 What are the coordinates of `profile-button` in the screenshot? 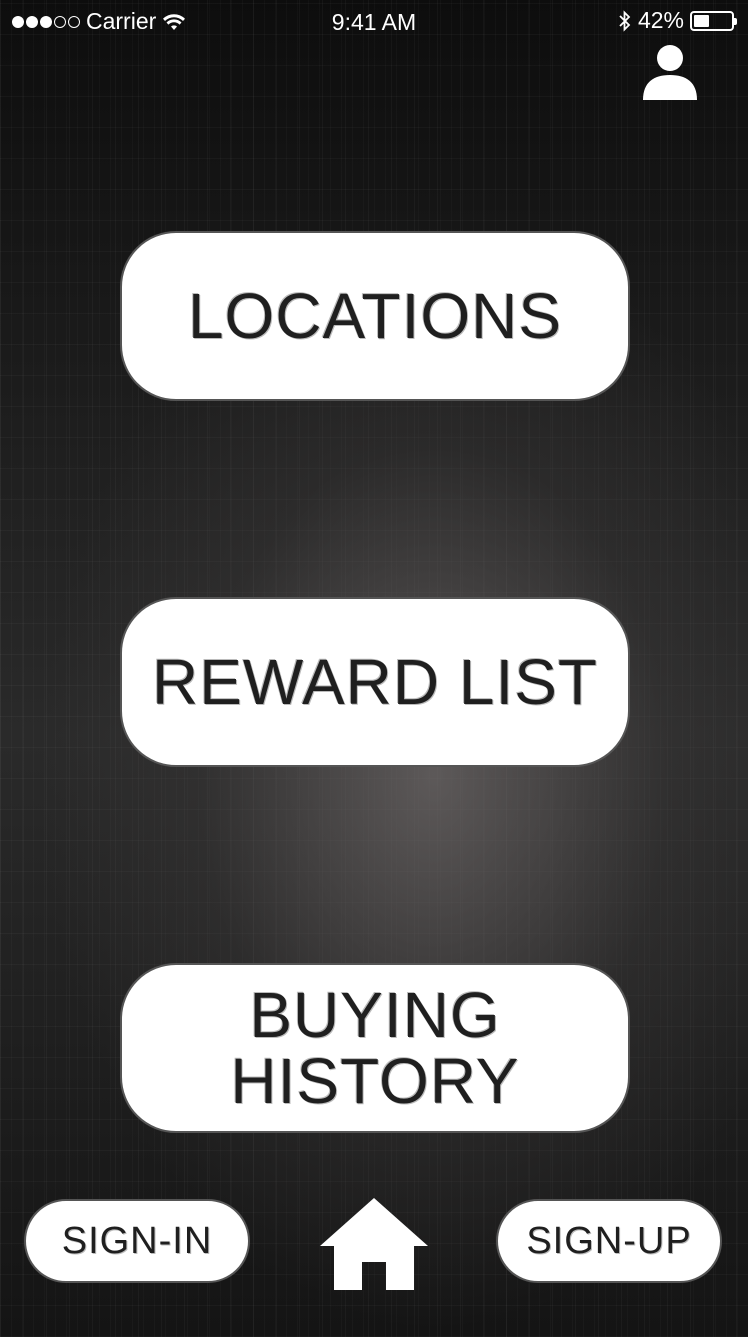 It's located at (670, 72).